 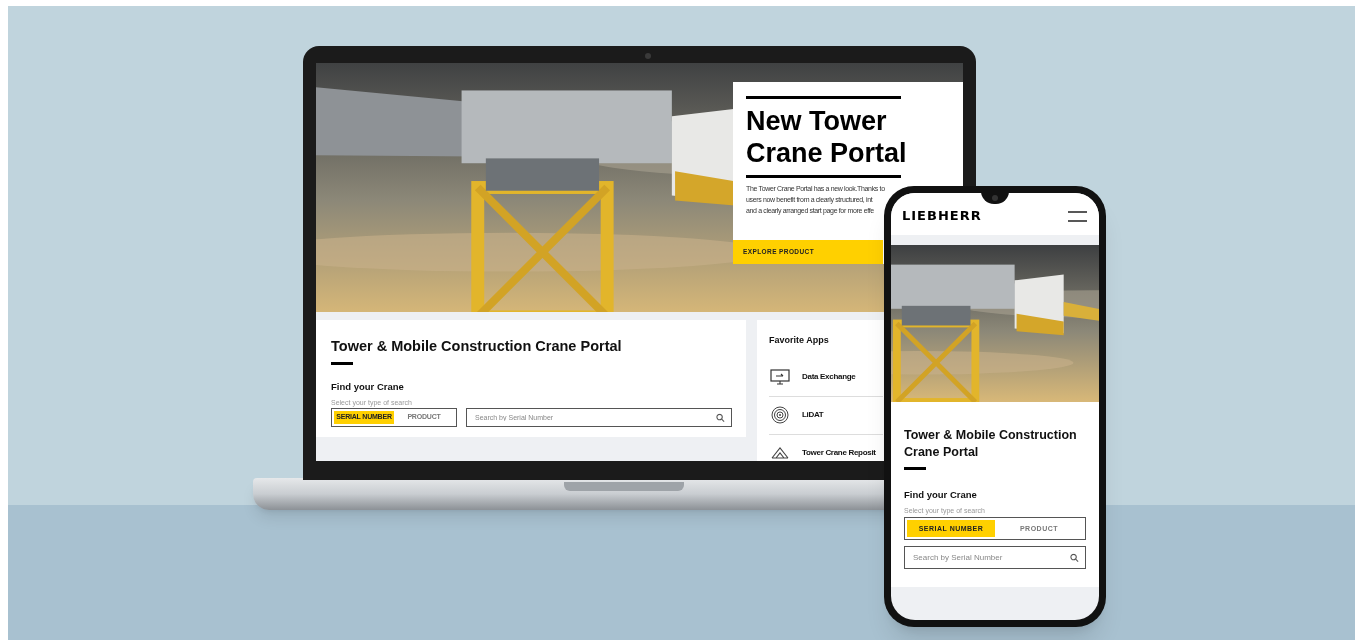 What do you see at coordinates (813, 415) in the screenshot?
I see `app-label: LiDAT` at bounding box center [813, 415].